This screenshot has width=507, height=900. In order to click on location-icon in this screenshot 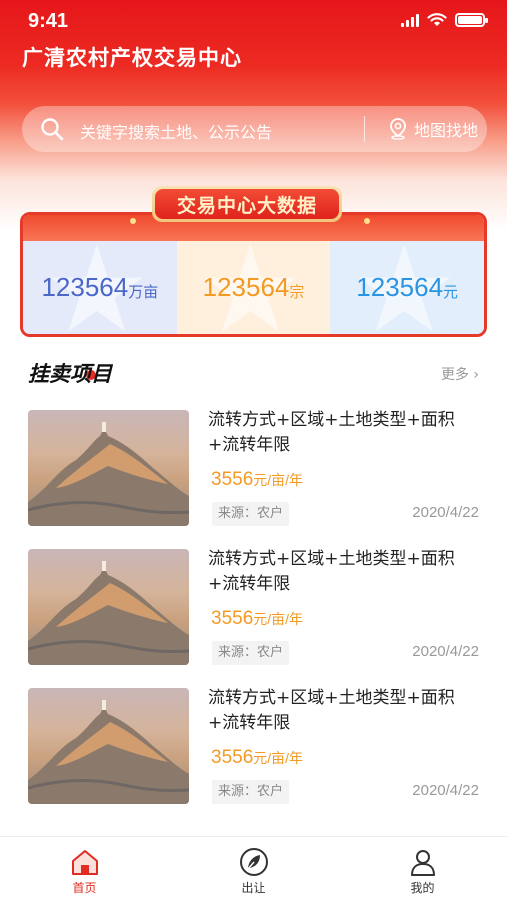, I will do `click(398, 129)`.